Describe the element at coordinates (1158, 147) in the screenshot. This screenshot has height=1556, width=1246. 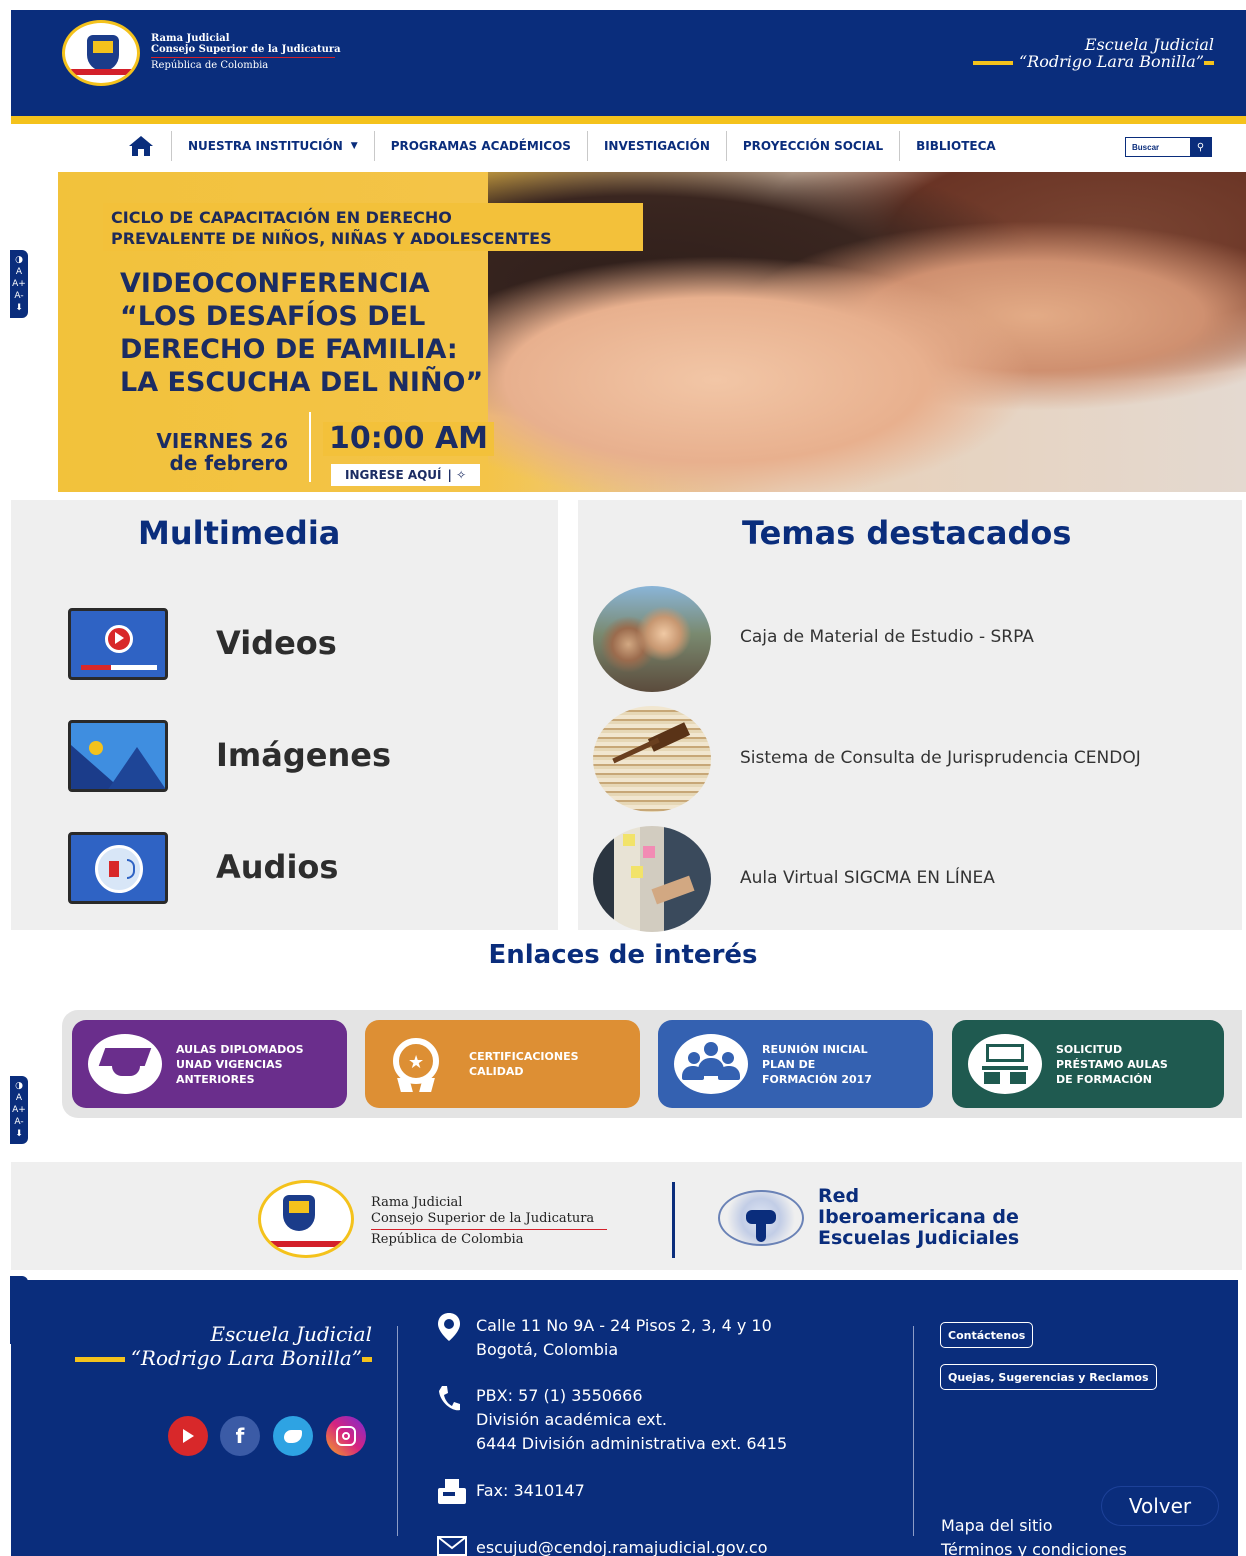
I see `search-input` at that location.